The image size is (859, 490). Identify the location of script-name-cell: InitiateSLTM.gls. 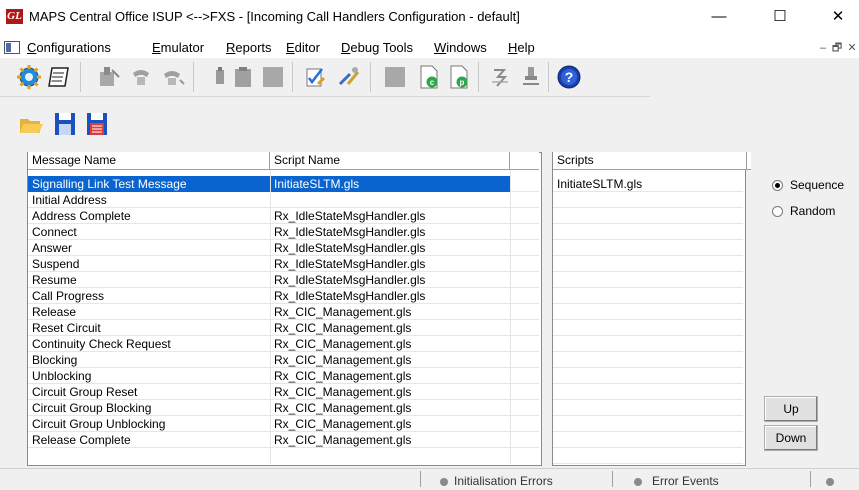
(390, 184).